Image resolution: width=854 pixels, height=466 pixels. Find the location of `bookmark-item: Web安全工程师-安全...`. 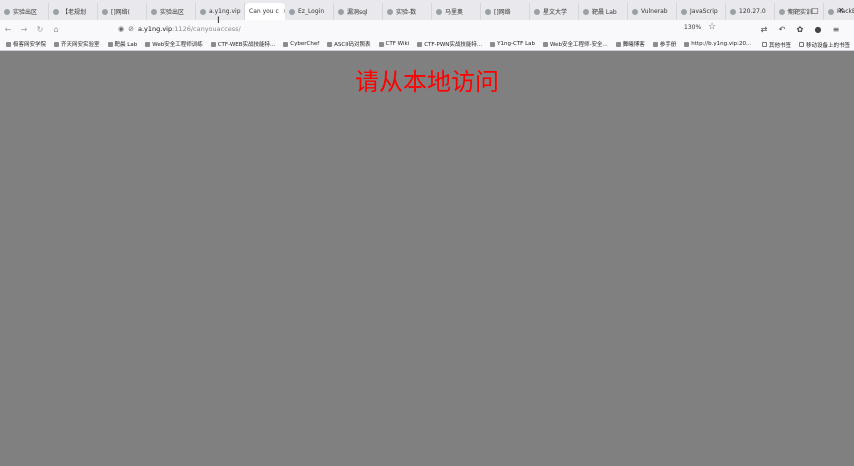

bookmark-item: Web安全工程师-安全... is located at coordinates (575, 44).